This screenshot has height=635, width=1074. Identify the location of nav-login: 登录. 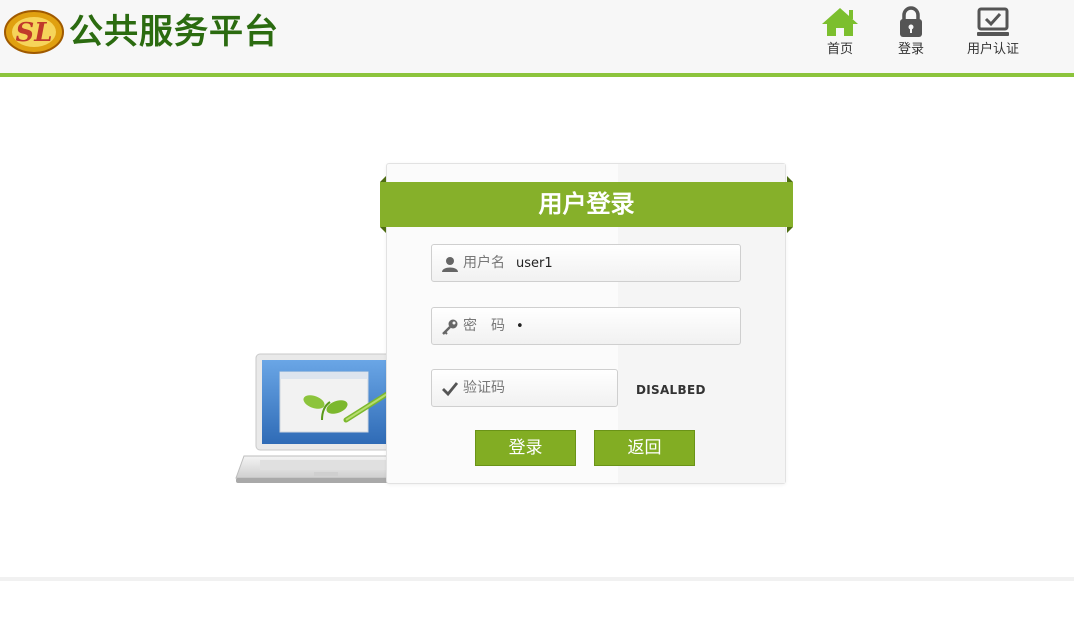
(911, 34).